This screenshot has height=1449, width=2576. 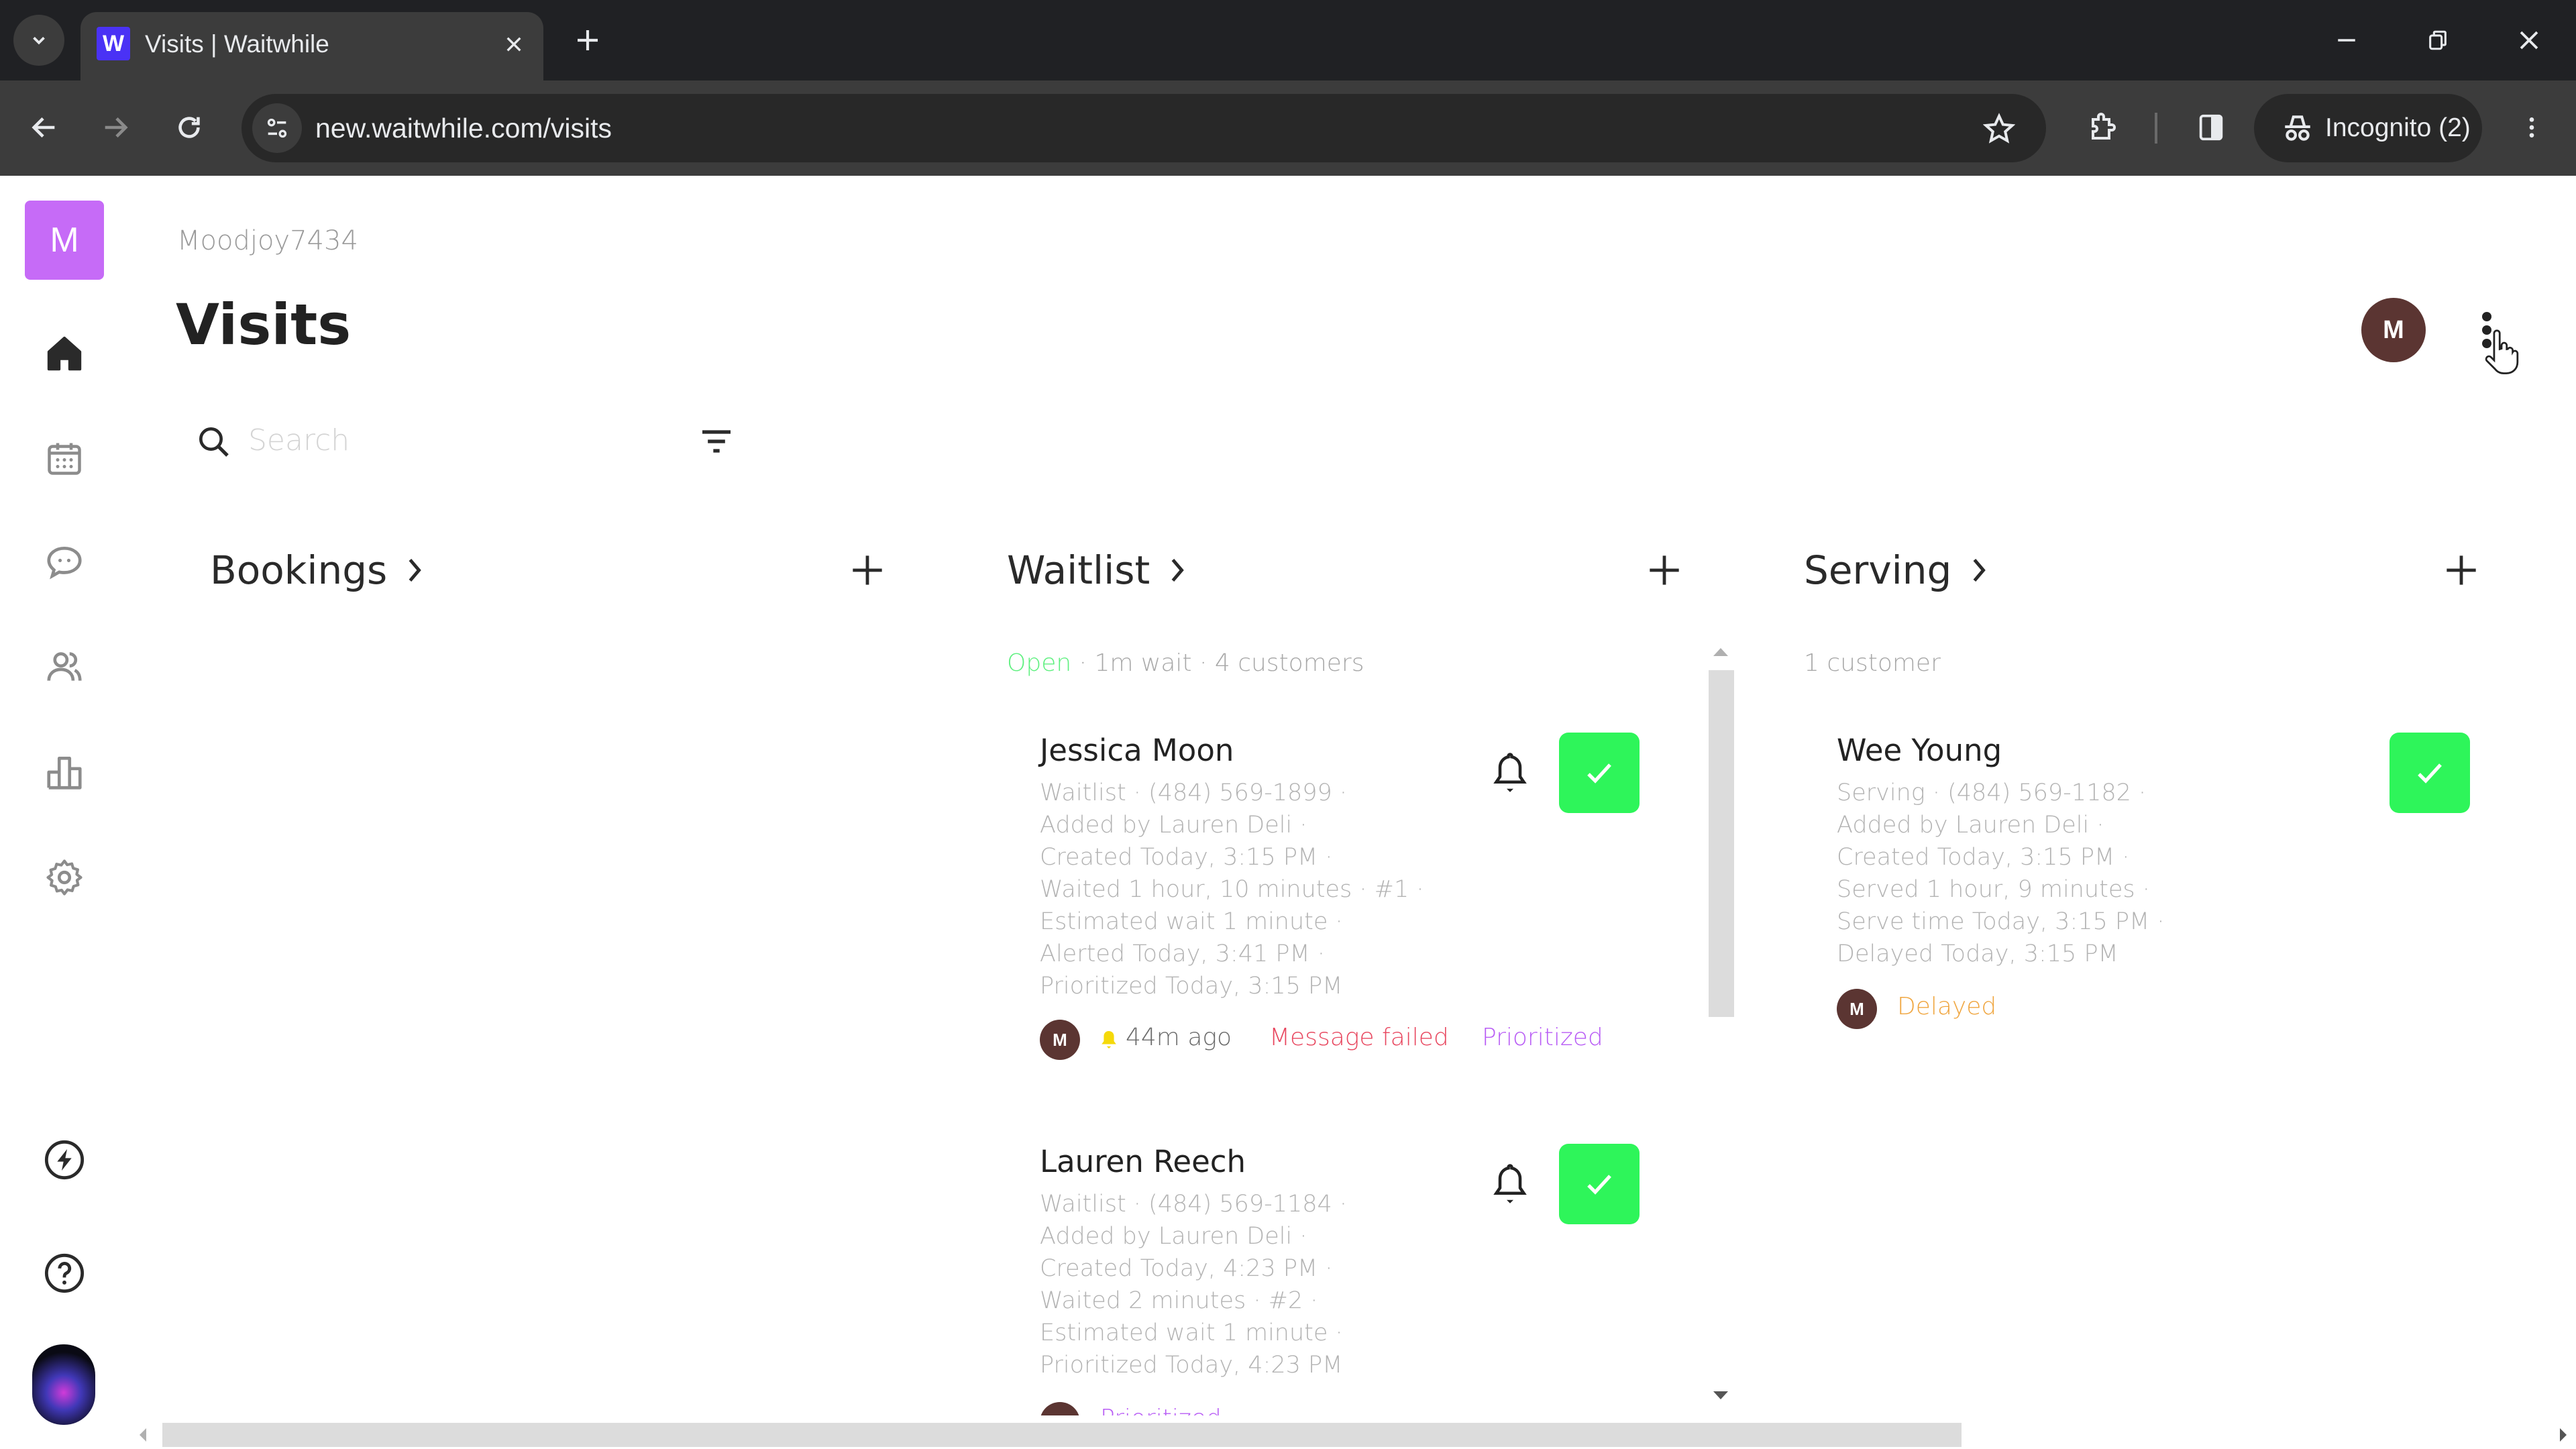 I want to click on sidebar-item-home, so click(x=64, y=353).